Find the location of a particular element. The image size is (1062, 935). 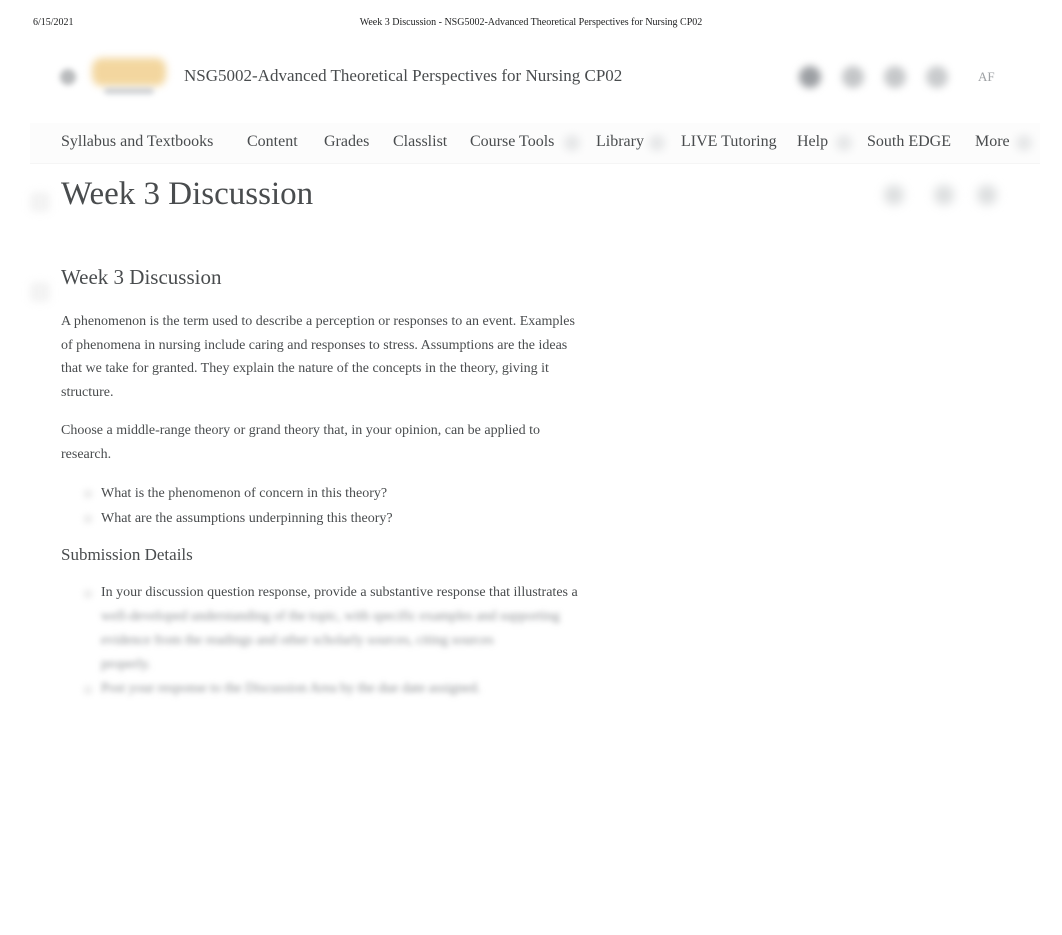

nav-more: More is located at coordinates (992, 142).